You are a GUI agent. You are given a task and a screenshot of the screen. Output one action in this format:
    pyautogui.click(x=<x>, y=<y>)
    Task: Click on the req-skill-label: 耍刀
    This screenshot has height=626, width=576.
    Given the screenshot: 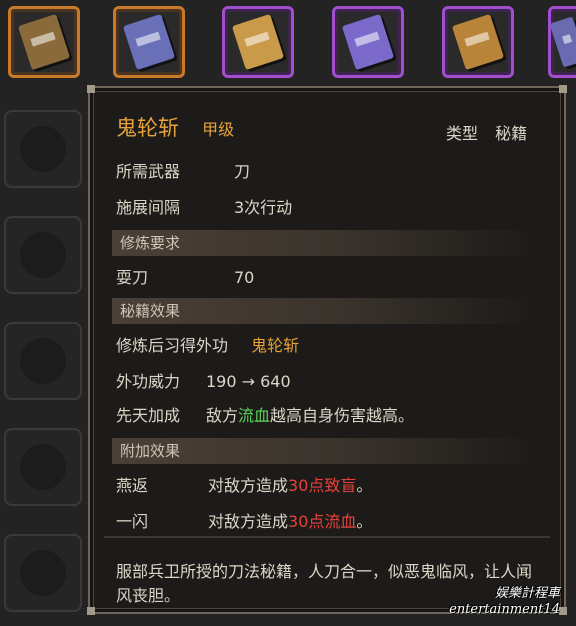 What is the action you would take?
    pyautogui.click(x=132, y=277)
    